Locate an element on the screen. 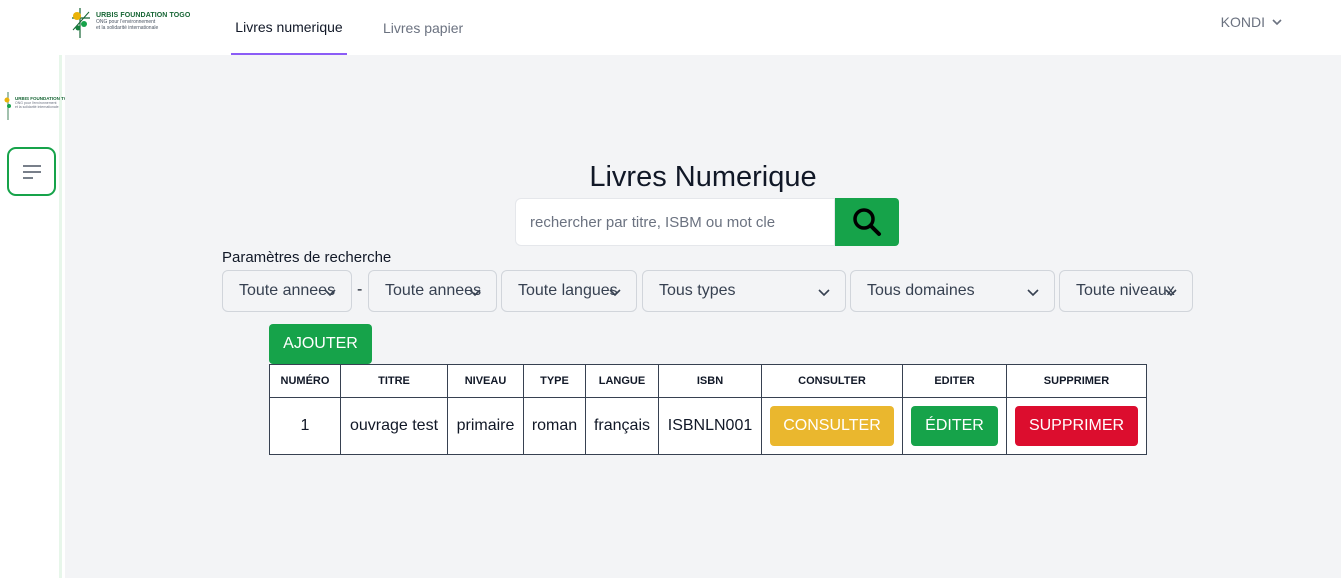 The width and height of the screenshot is (1341, 578). filter-niveaux: Toute niveaux is located at coordinates (1126, 291).